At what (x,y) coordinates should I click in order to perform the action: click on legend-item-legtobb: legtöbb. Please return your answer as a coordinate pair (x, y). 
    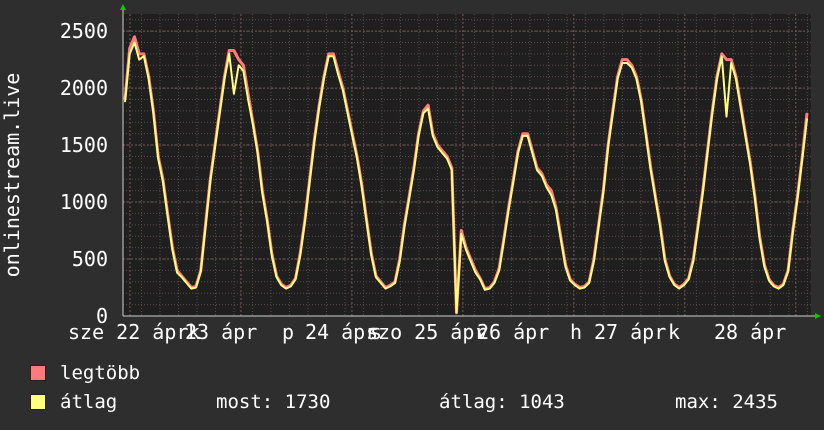
    Looking at the image, I should click on (85, 373).